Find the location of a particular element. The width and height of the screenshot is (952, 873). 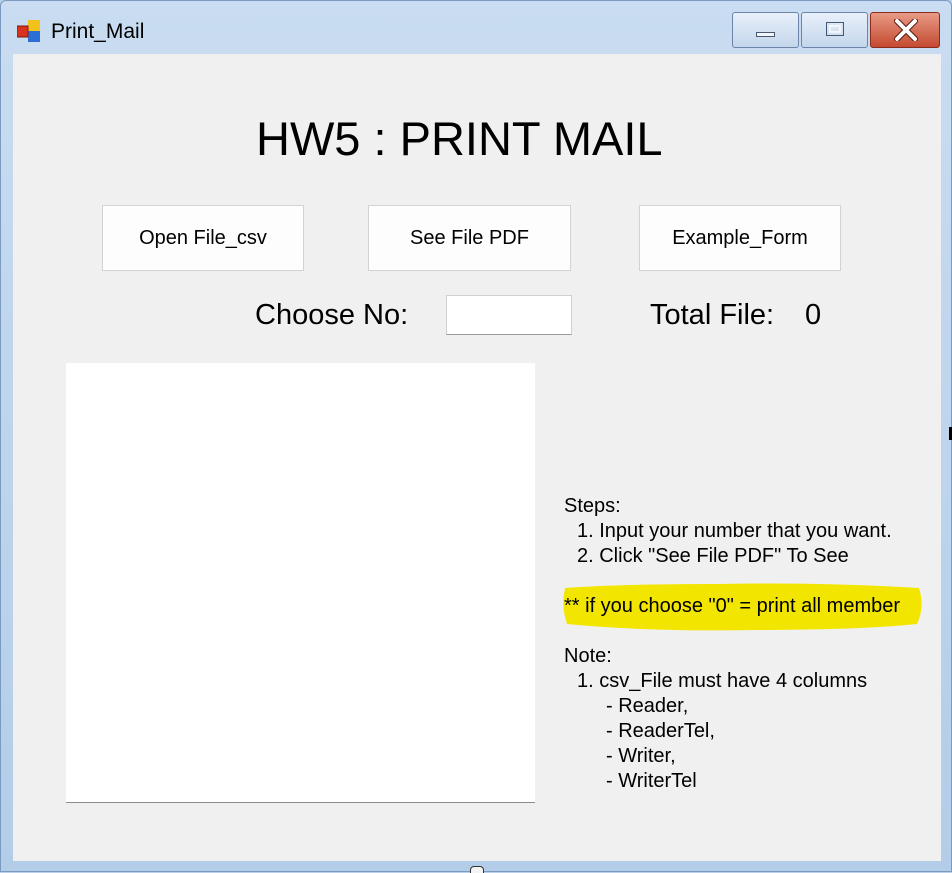

see-pdf-button: See File PDF is located at coordinates (469, 238).